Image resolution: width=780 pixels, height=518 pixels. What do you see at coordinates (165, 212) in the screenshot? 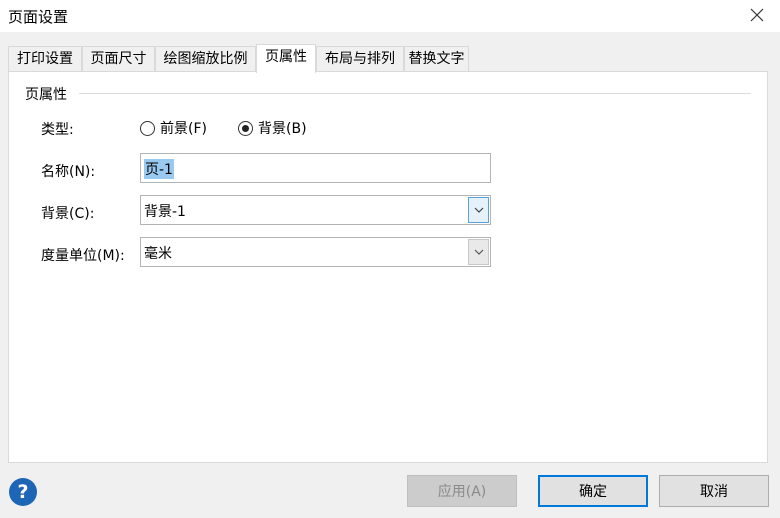
I see `background-select-value: 背景-1` at bounding box center [165, 212].